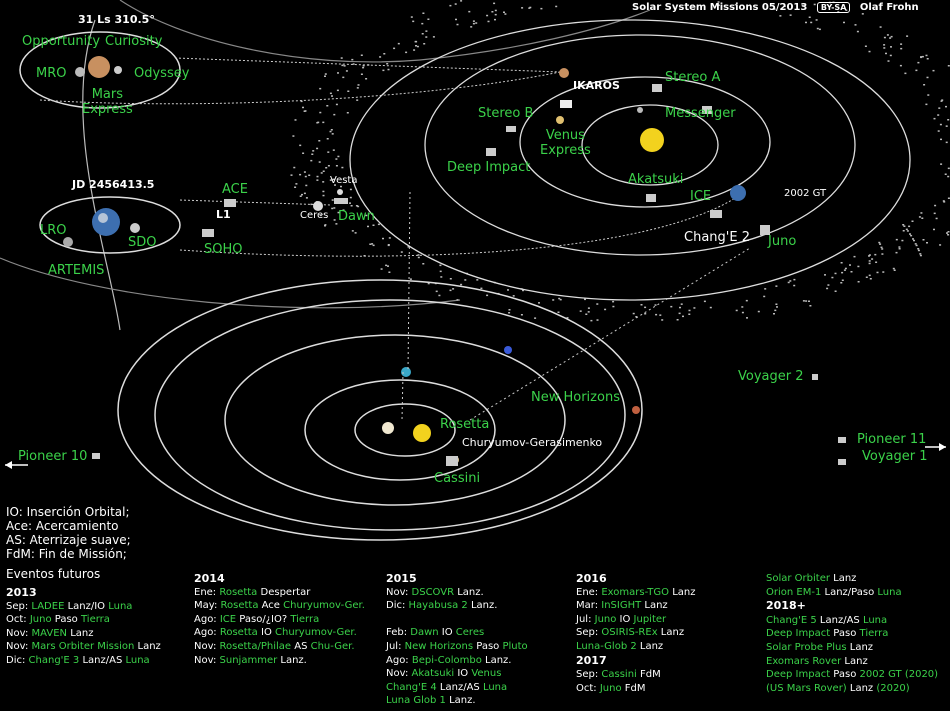 The image size is (950, 711). What do you see at coordinates (700, 113) in the screenshot?
I see `label-messenger: Messenger` at bounding box center [700, 113].